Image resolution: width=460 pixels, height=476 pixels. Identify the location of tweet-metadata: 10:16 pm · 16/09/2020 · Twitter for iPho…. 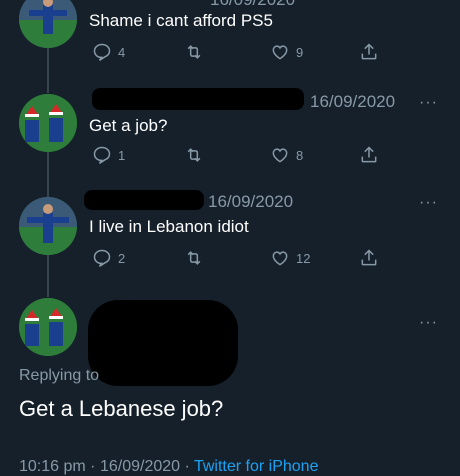
(168, 467).